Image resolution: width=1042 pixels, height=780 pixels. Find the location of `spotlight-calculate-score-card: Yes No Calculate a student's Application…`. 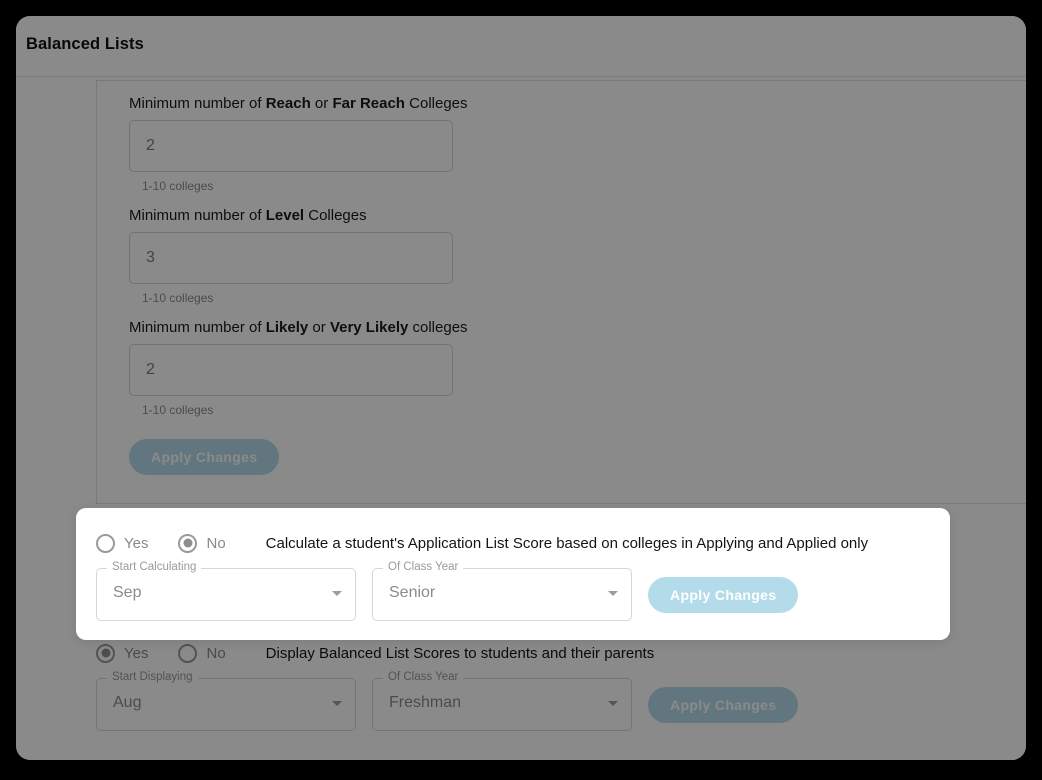

spotlight-calculate-score-card: Yes No Calculate a student's Application… is located at coordinates (513, 574).